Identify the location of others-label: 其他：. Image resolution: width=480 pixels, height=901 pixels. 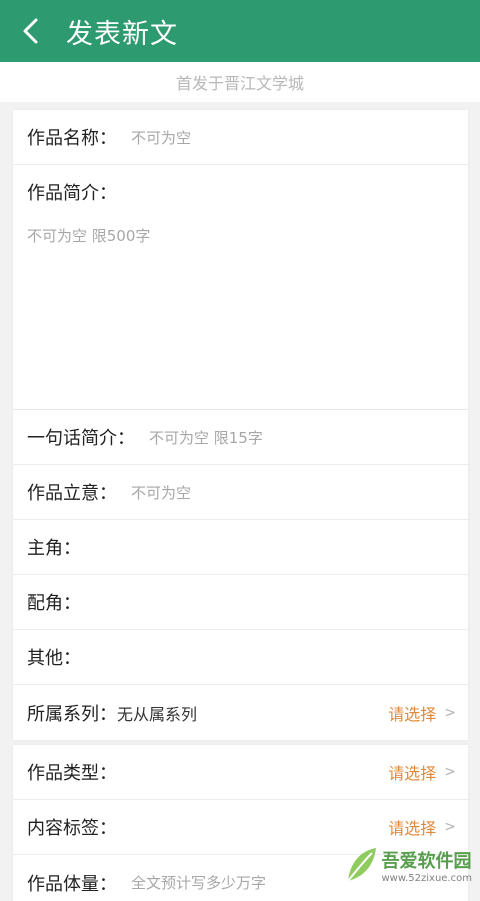
(54, 658).